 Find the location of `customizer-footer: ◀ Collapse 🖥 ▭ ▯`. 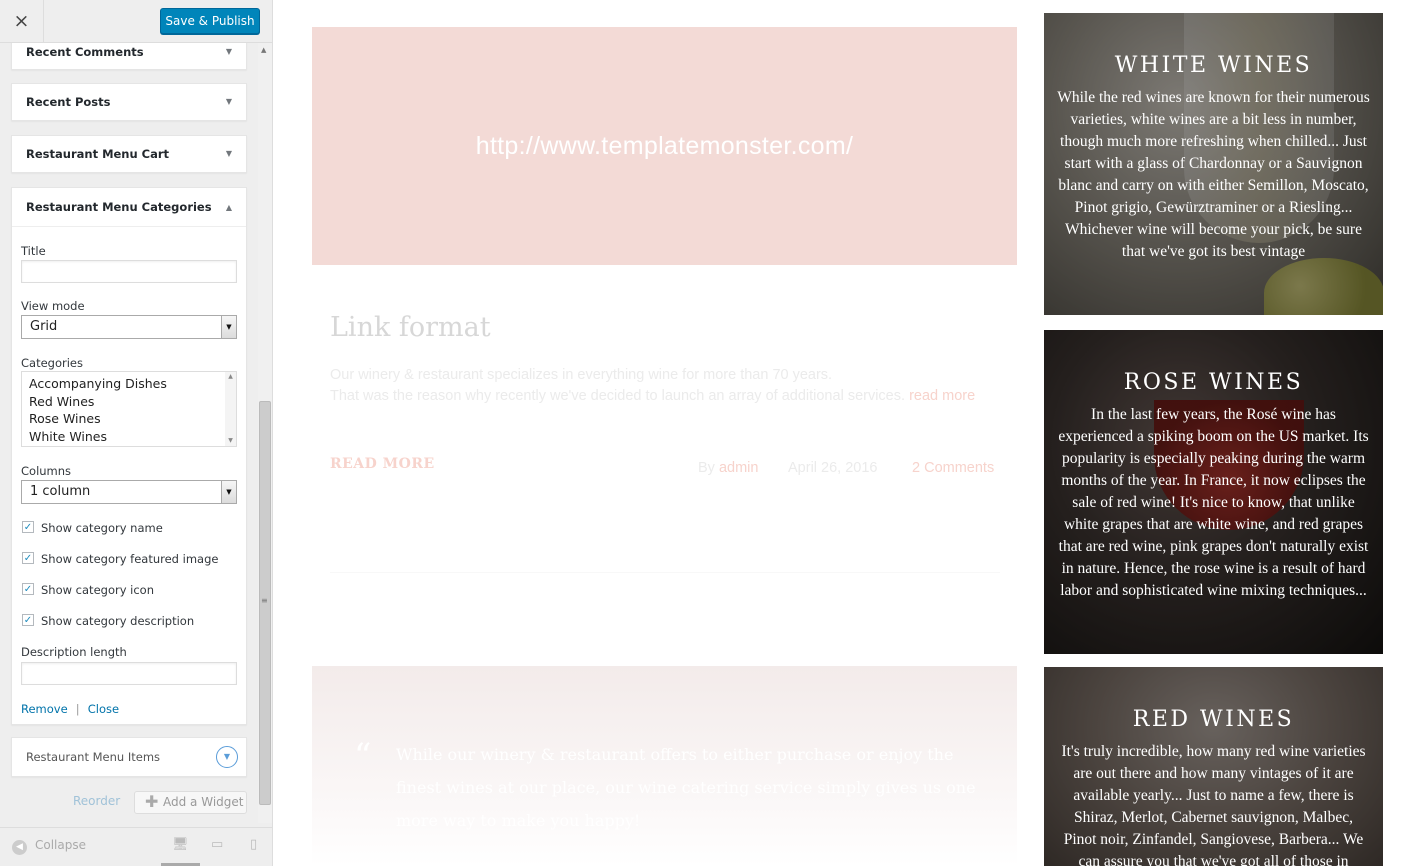

customizer-footer: ◀ Collapse 🖥 ▭ ▯ is located at coordinates (136, 846).